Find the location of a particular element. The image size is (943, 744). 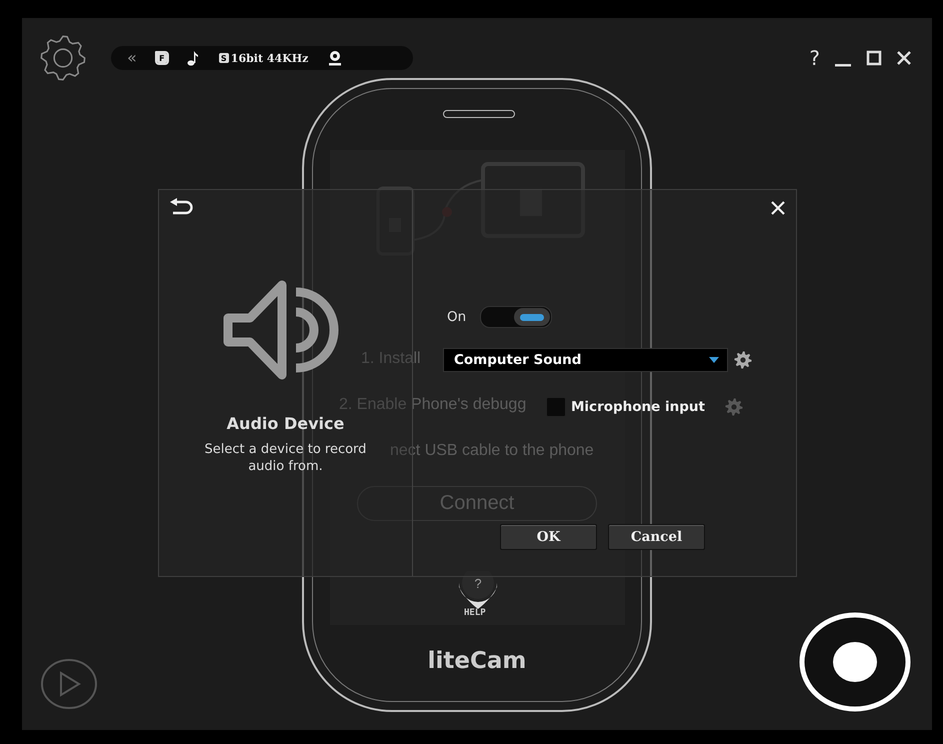

source-dropdown: Computer Sound is located at coordinates (585, 360).